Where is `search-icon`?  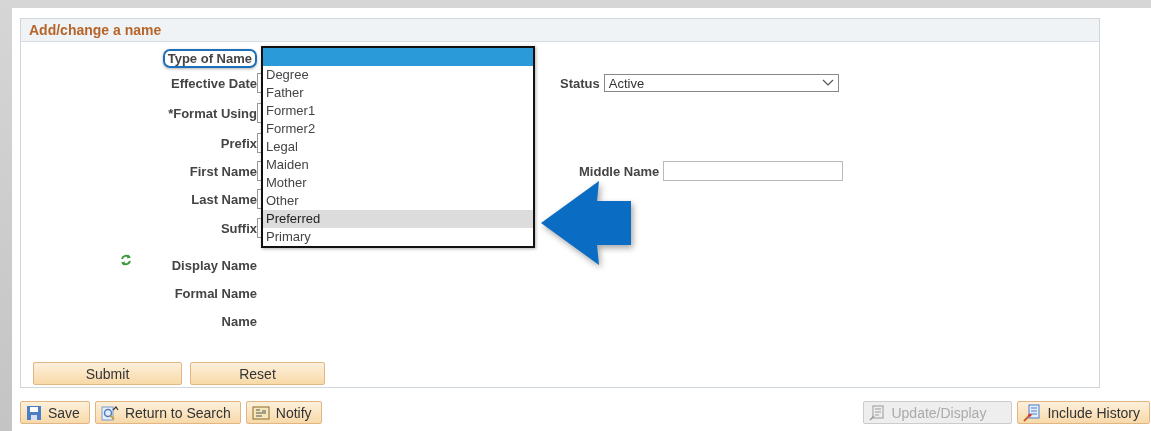 search-icon is located at coordinates (109, 412).